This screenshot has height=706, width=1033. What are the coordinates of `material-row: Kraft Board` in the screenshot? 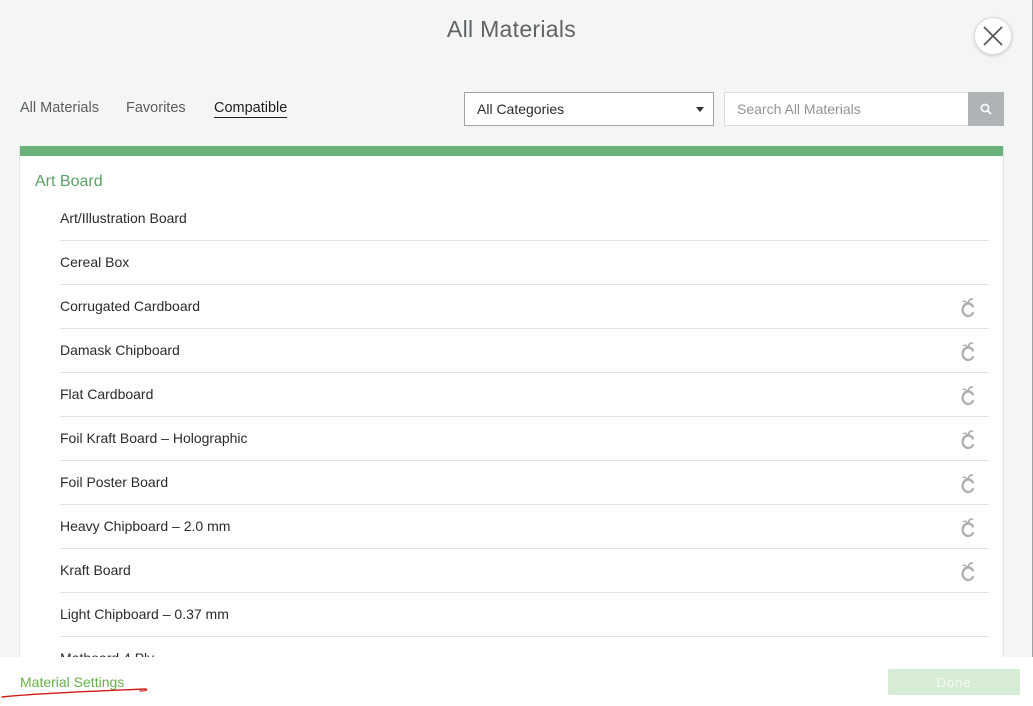 It's located at (524, 571).